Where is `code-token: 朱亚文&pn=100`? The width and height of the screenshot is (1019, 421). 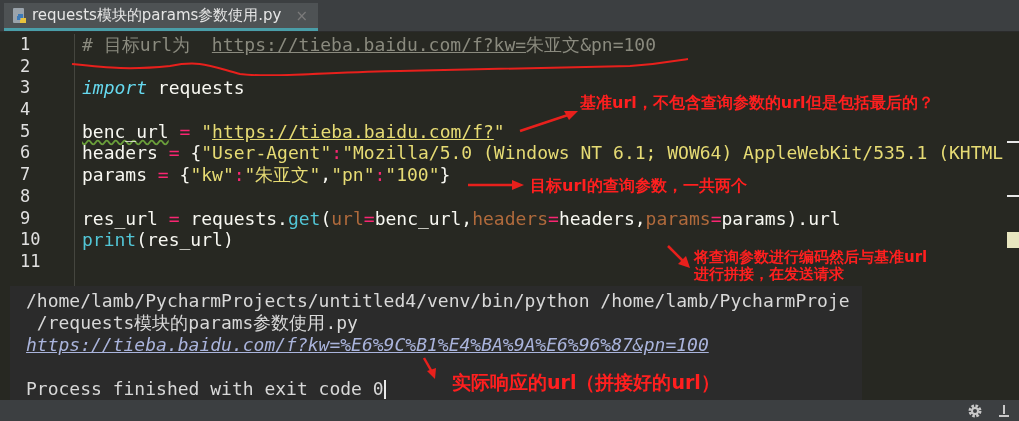 code-token: 朱亚文&pn=100 is located at coordinates (591, 44).